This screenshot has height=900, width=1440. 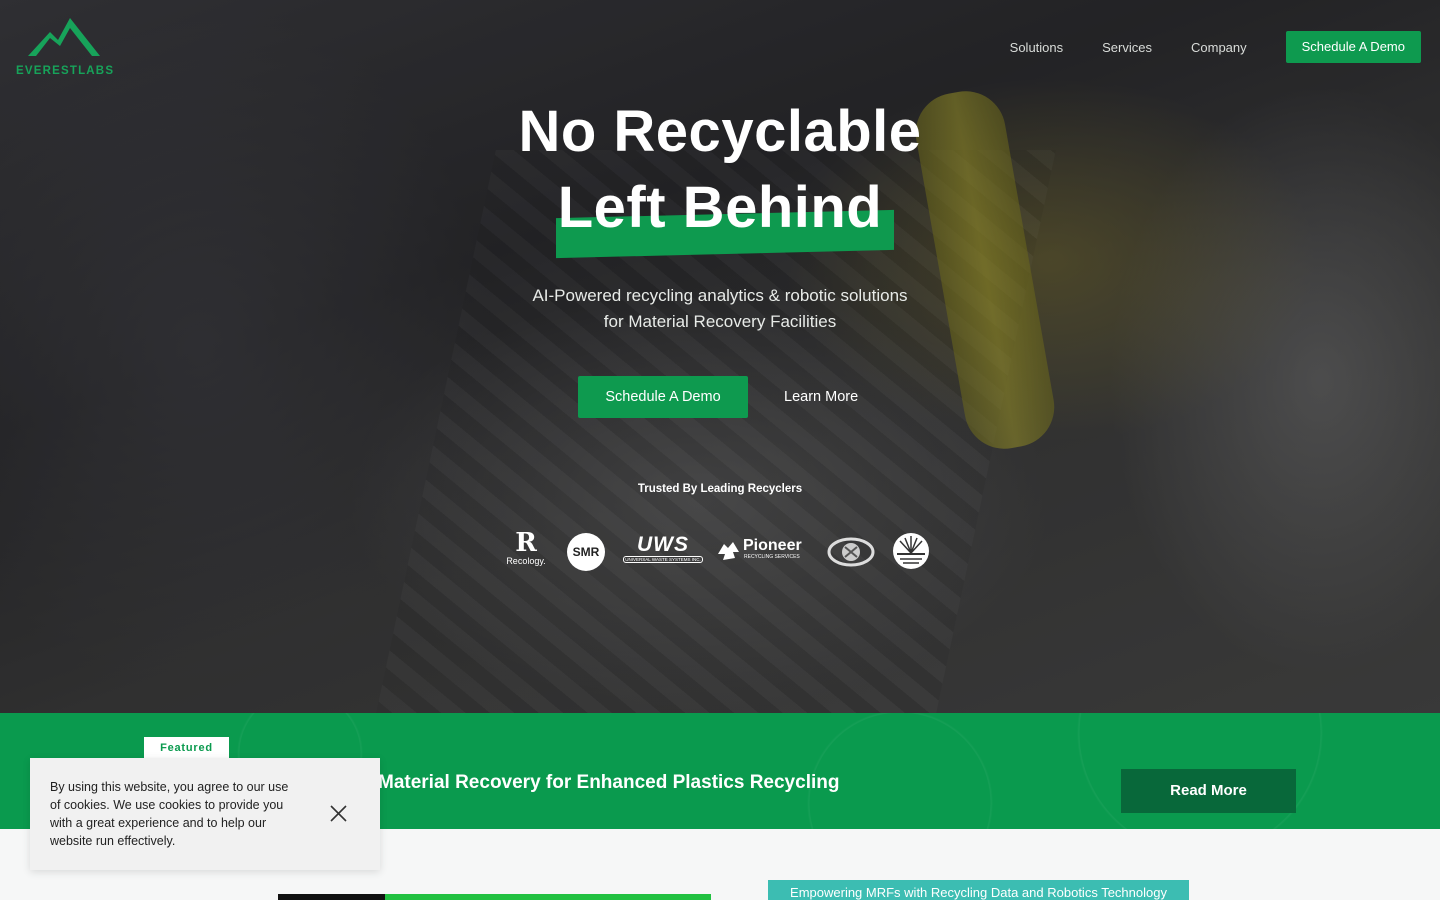 What do you see at coordinates (1036, 47) in the screenshot?
I see `nav-solutions: Solutions` at bounding box center [1036, 47].